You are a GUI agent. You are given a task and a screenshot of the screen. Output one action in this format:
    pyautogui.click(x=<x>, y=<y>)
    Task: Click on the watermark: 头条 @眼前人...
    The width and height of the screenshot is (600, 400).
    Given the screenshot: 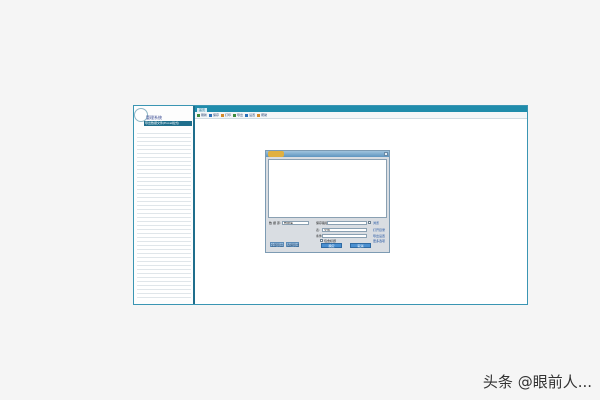 What is the action you would take?
    pyautogui.click(x=537, y=382)
    